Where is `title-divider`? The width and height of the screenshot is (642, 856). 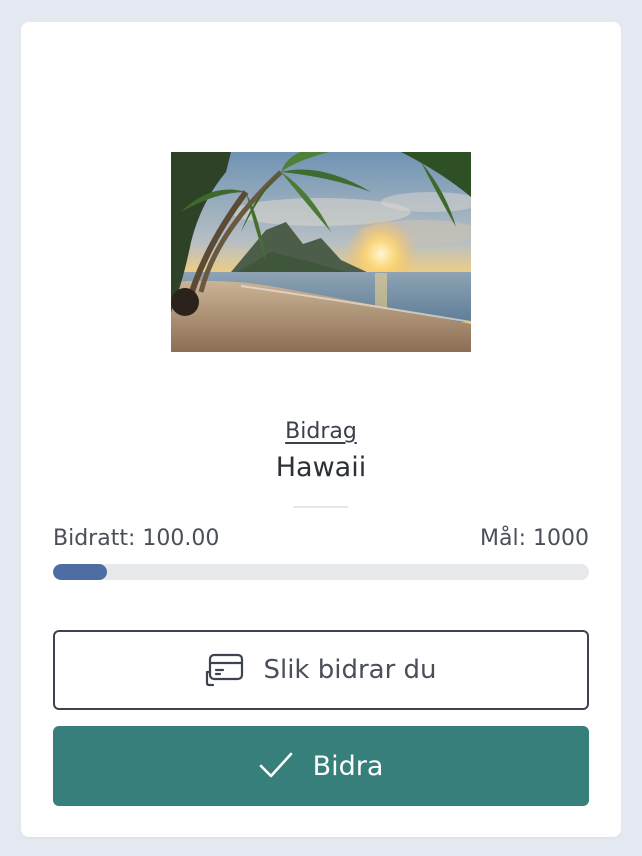 title-divider is located at coordinates (320, 507).